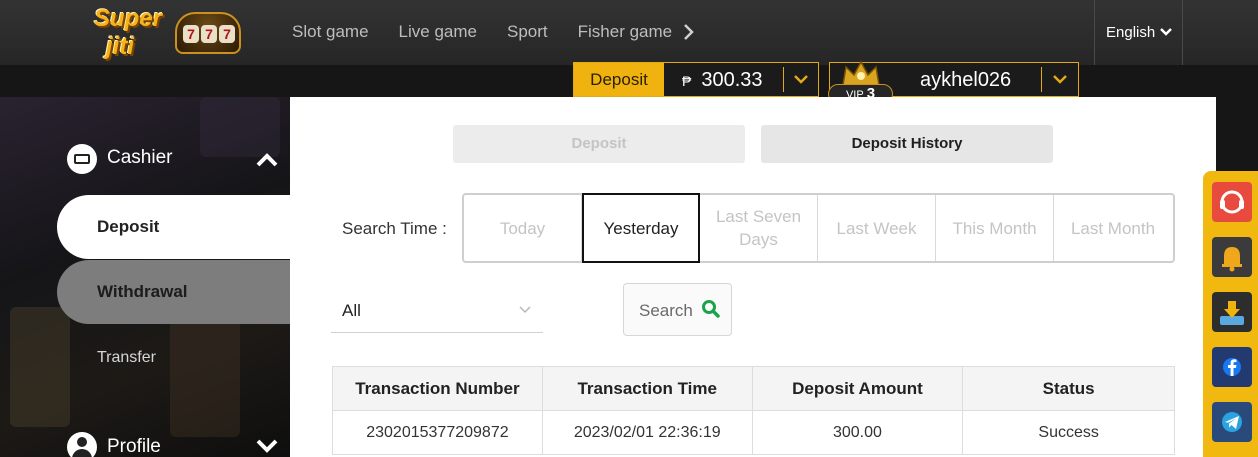 The image size is (1258, 457). What do you see at coordinates (1068, 432) in the screenshot?
I see `transaction-status: Success` at bounding box center [1068, 432].